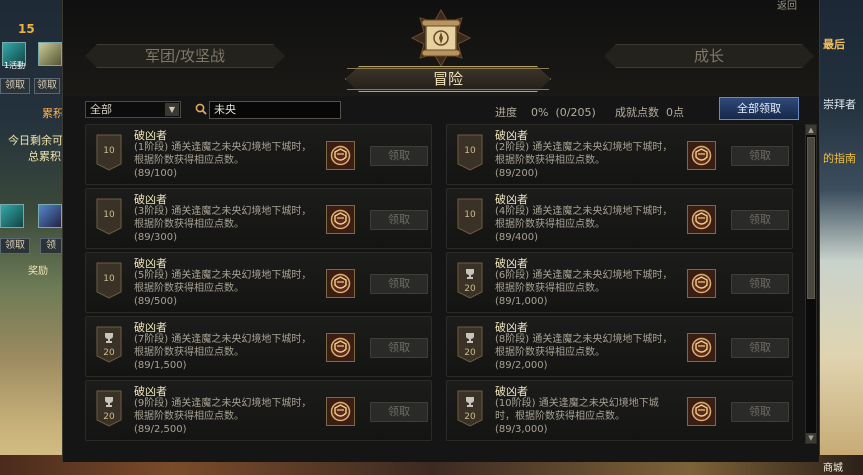 Image resolution: width=863 pixels, height=475 pixels. I want to click on scroll-down-arrow-icon: ▼, so click(811, 438).